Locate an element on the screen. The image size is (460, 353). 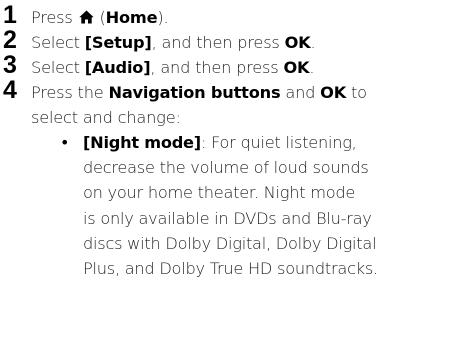
step-text-pre: Press is located at coordinates (52, 17).